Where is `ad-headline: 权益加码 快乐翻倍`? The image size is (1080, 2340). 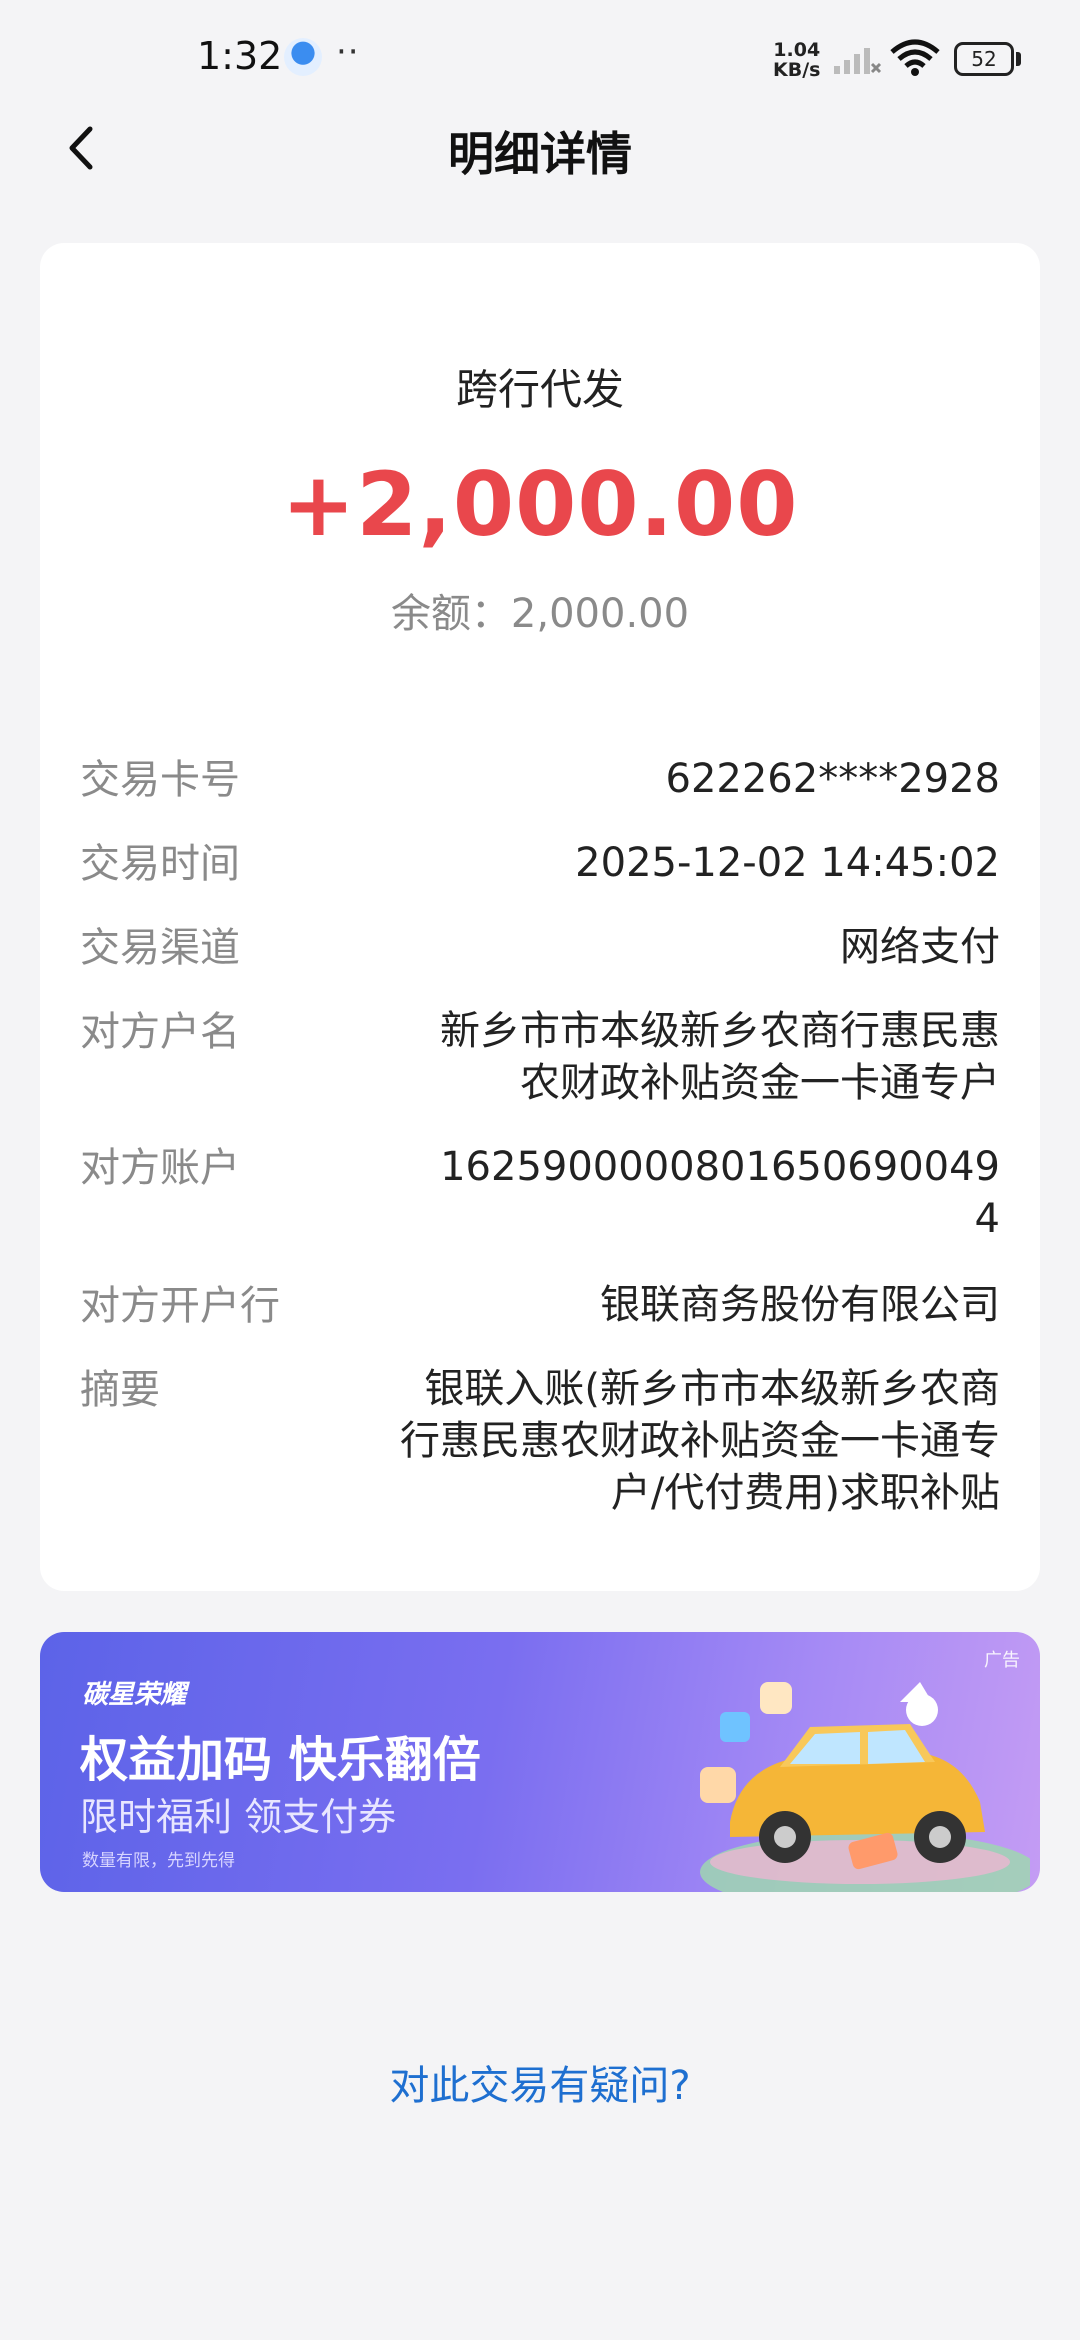
ad-headline: 权益加码 快乐翻倍 is located at coordinates (280, 1760).